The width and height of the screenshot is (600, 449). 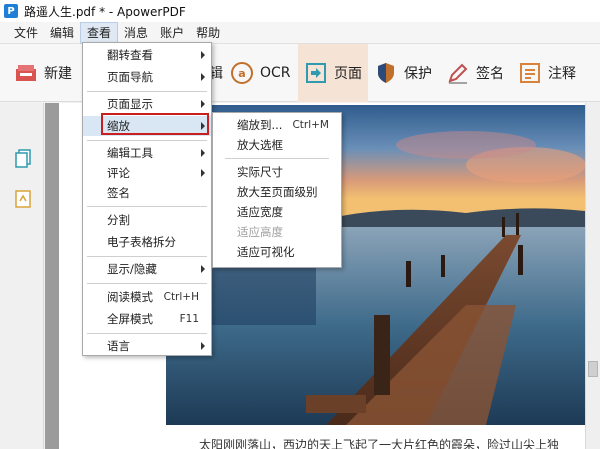 I want to click on attachment-panel-icon, so click(x=23, y=199).